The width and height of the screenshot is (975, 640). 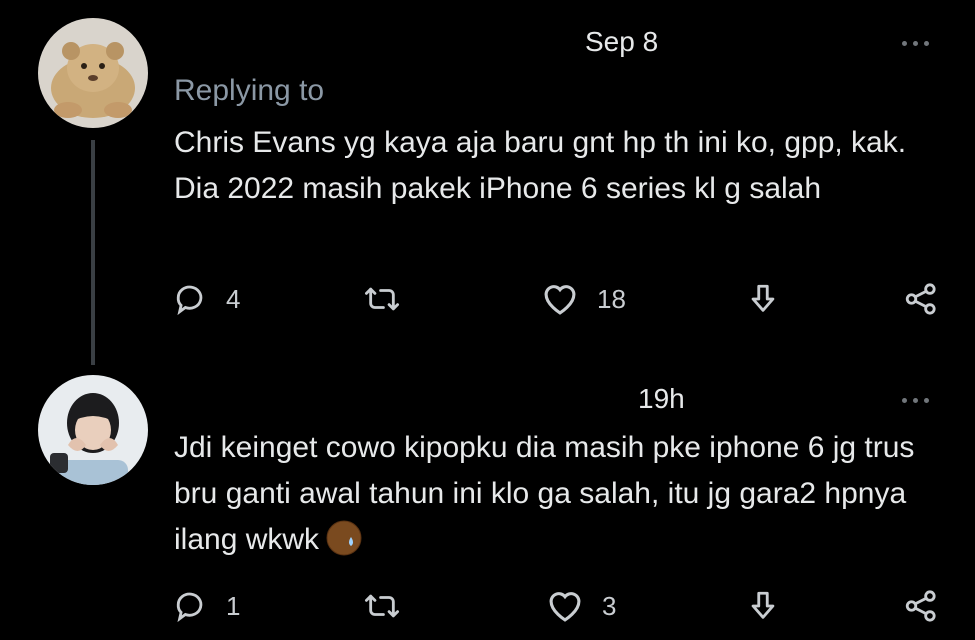 What do you see at coordinates (611, 298) in the screenshot?
I see `like-count: 18` at bounding box center [611, 298].